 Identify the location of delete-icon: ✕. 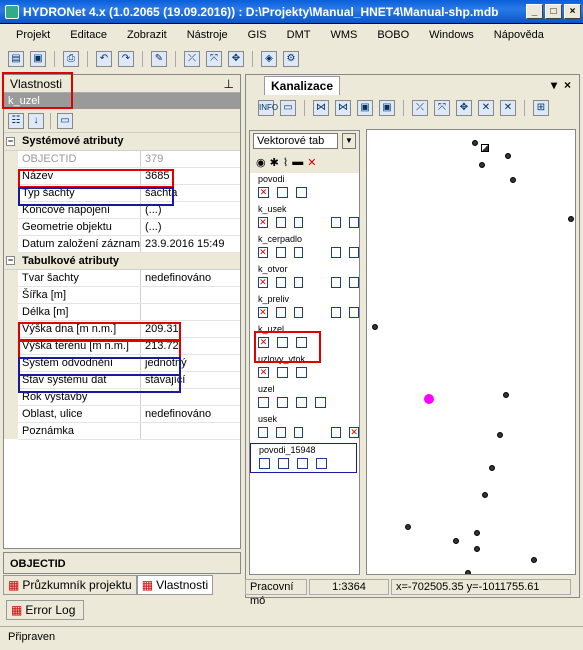
(486, 108).